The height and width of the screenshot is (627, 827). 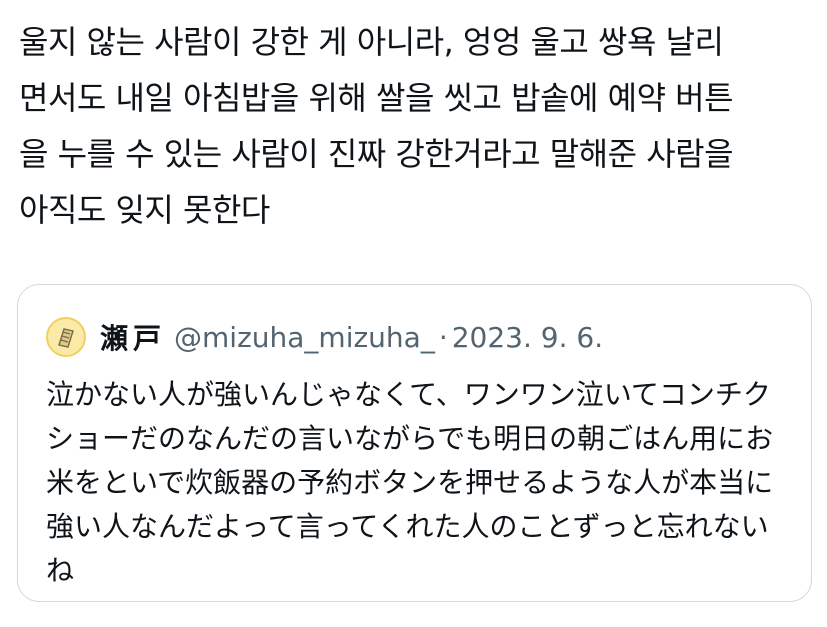 I want to click on tweet-text-line: 을 누를 수 있는 사람이 진짜 강한거라고 말해준 사람을, so click(x=376, y=154).